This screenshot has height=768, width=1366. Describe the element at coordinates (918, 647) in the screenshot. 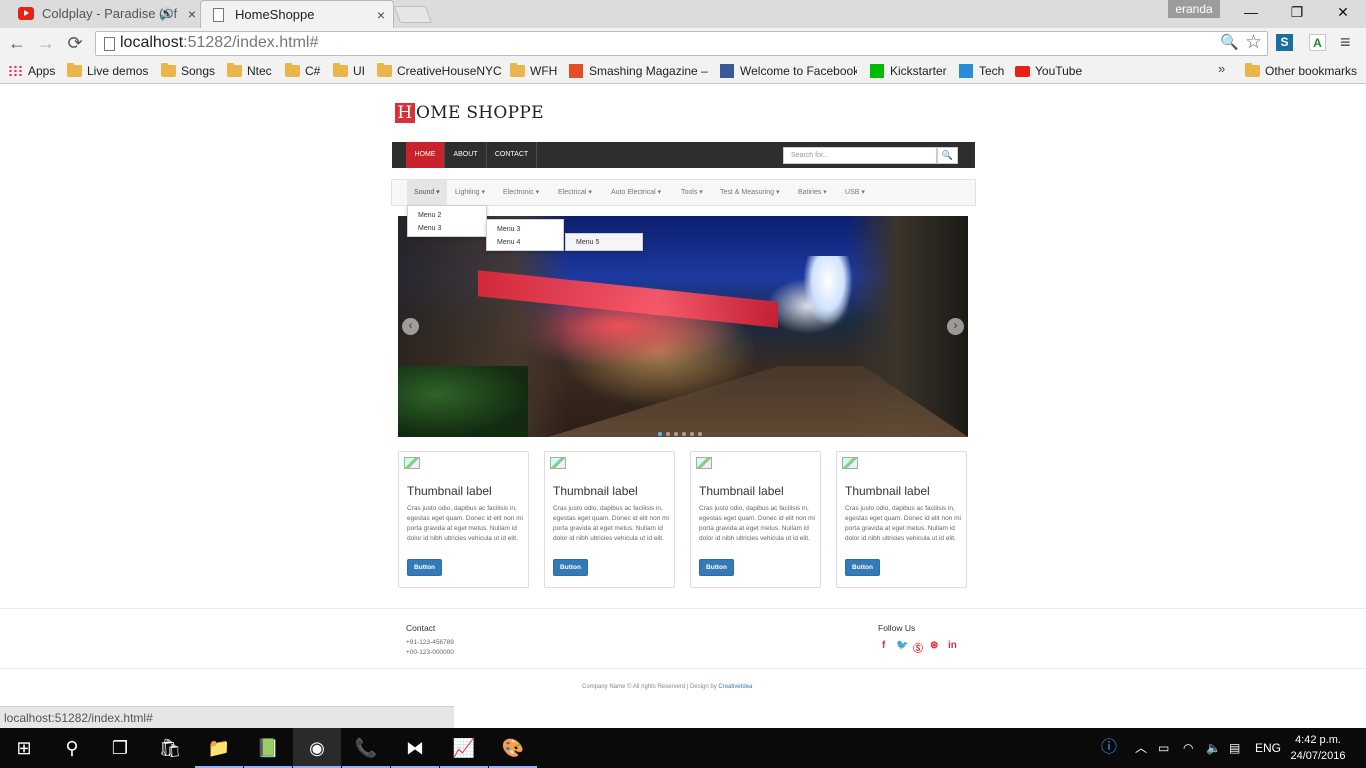

I see `skype-icon: Ⓢ` at that location.